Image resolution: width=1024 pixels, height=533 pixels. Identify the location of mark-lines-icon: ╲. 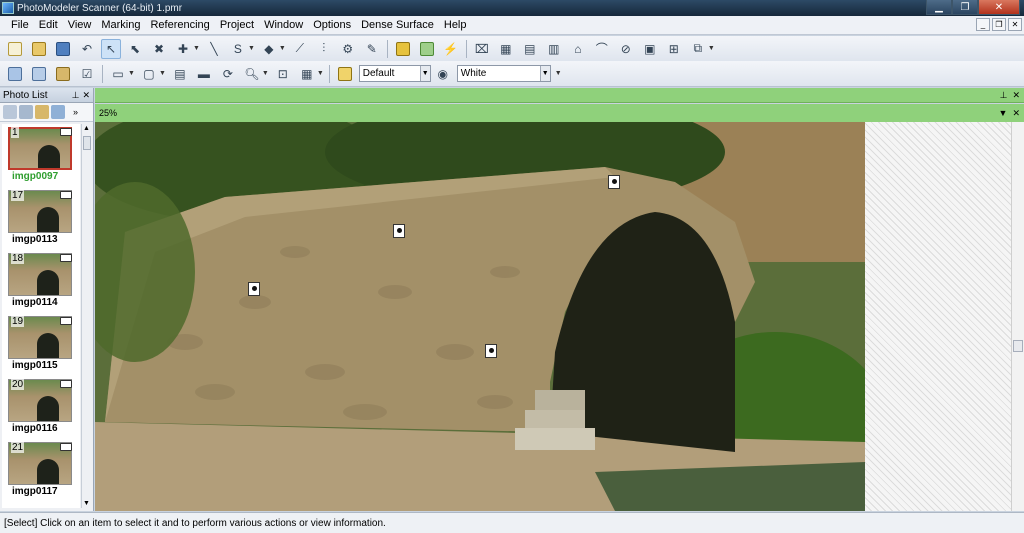
(214, 49).